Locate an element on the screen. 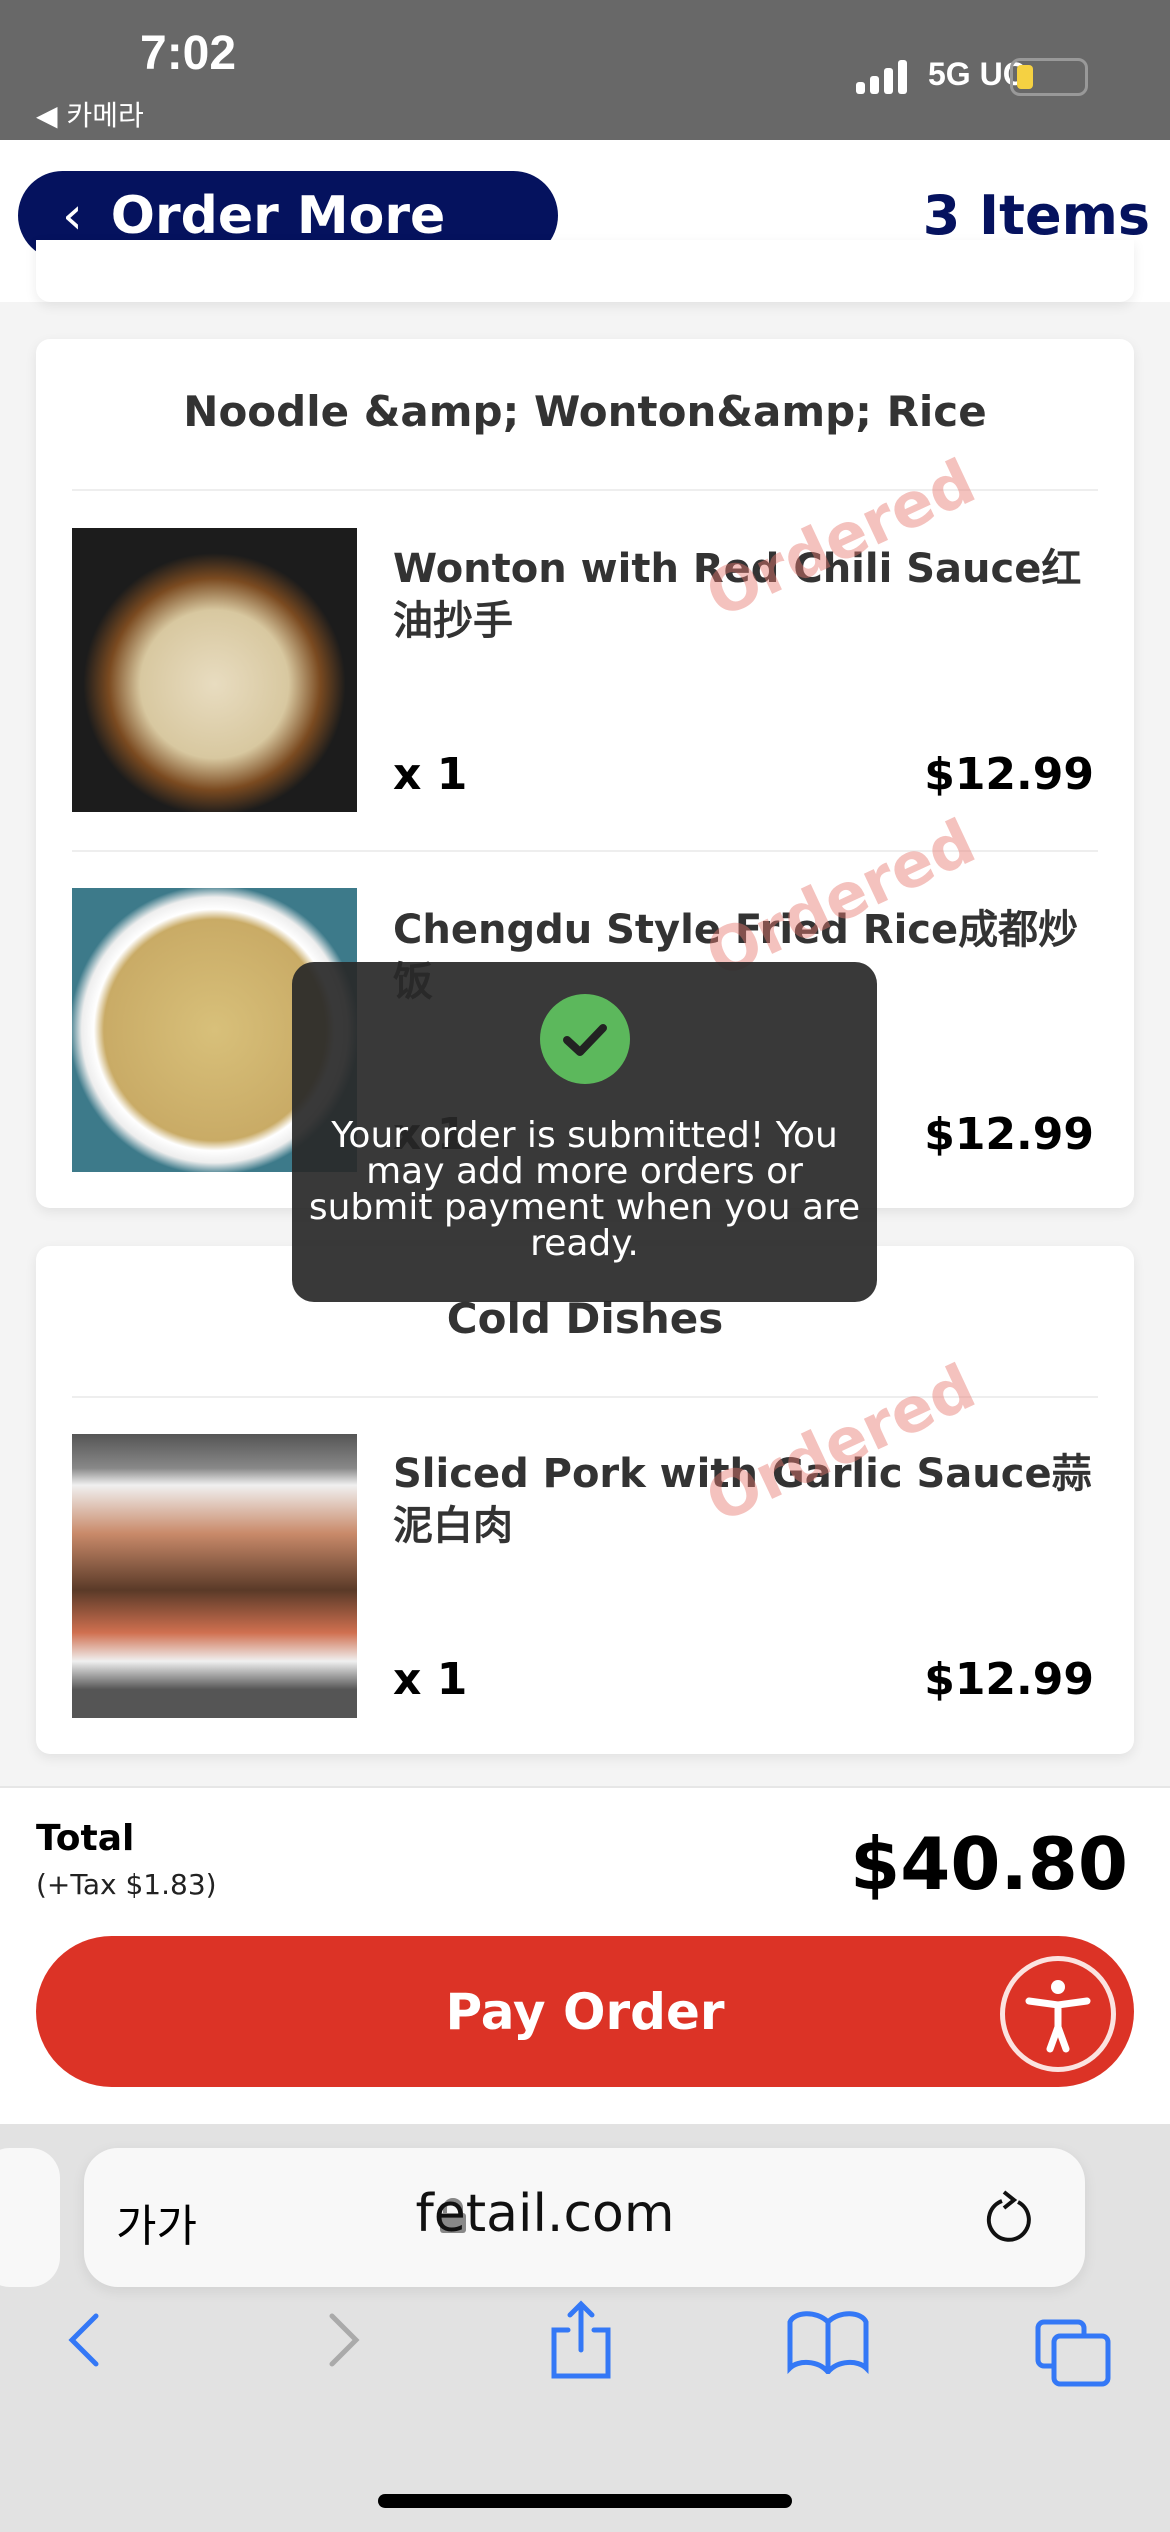  forward-icon is located at coordinates (343, 2340).